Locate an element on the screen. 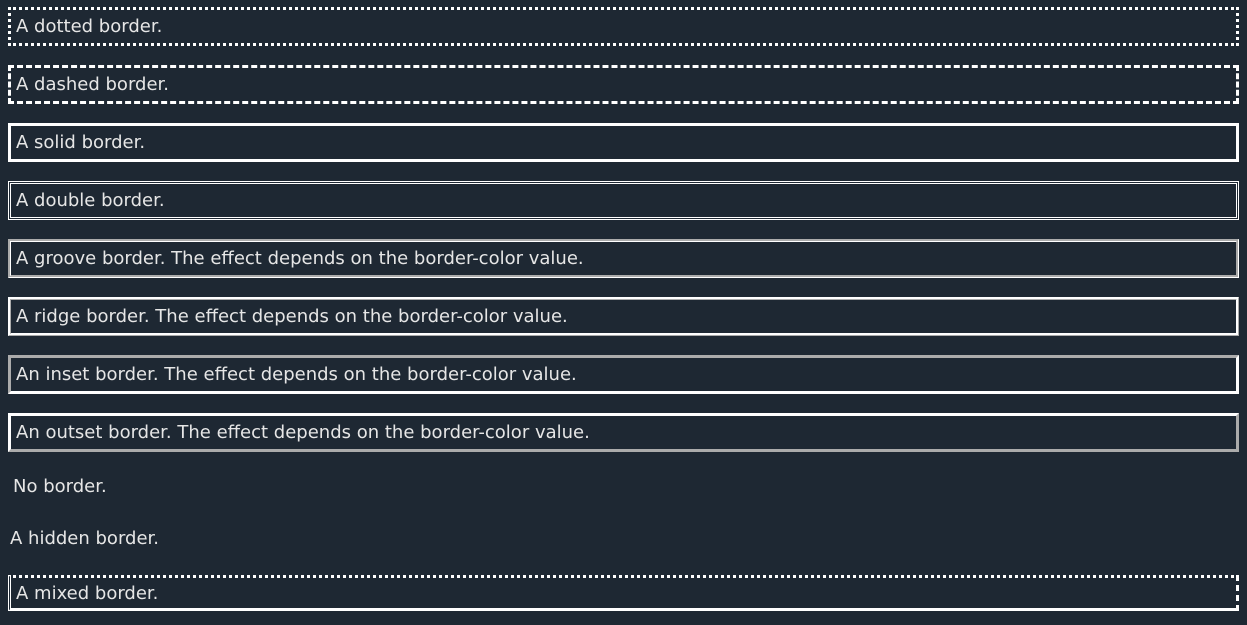 The width and height of the screenshot is (1247, 625). dotted-border-paragraph: A dotted border. is located at coordinates (623, 26).